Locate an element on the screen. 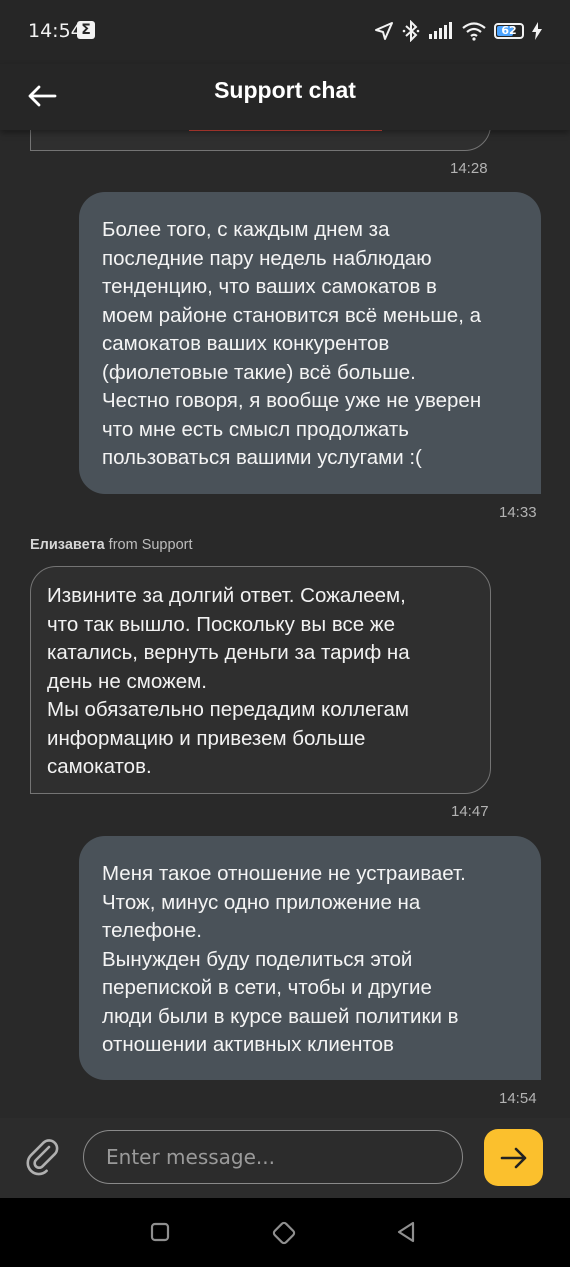  app-header: Support chat is located at coordinates (285, 97).